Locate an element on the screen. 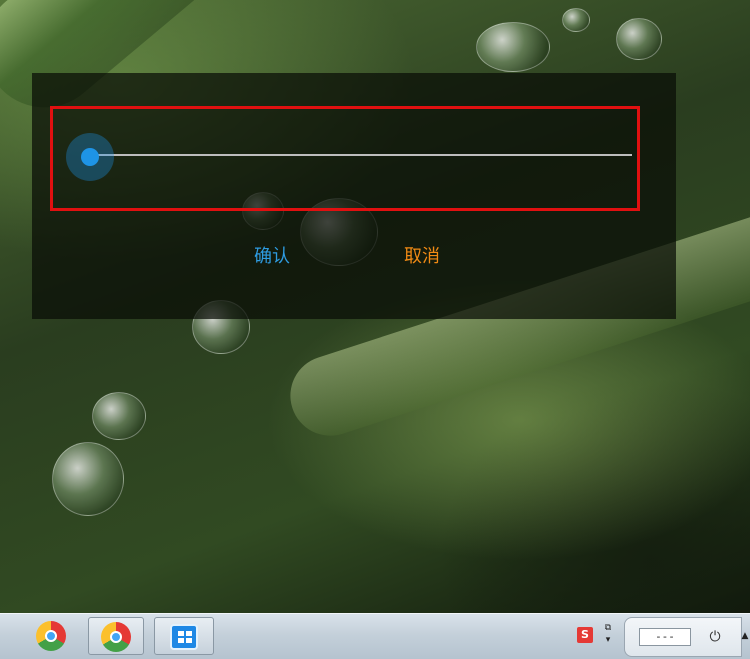  slider-thumb is located at coordinates (90, 157).